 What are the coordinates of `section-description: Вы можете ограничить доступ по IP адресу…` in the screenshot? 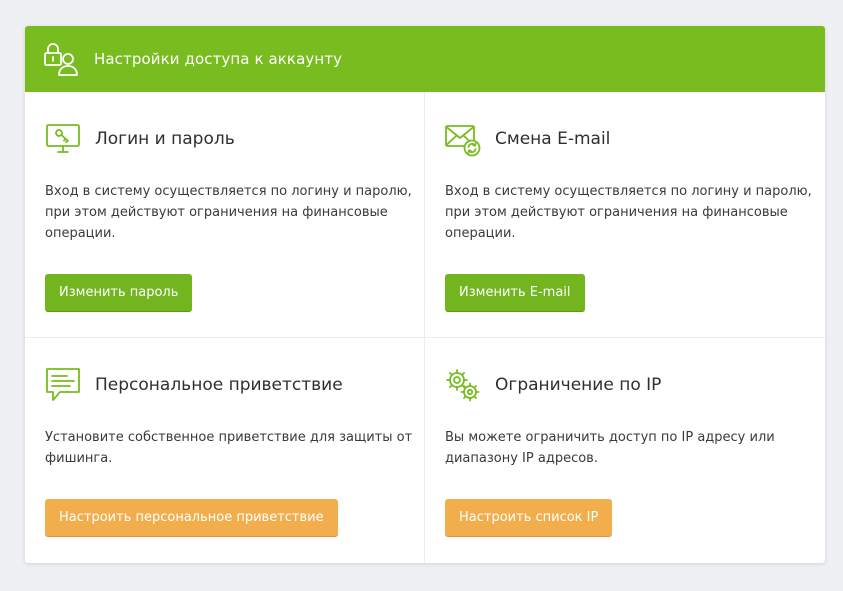 It's located at (610, 448).